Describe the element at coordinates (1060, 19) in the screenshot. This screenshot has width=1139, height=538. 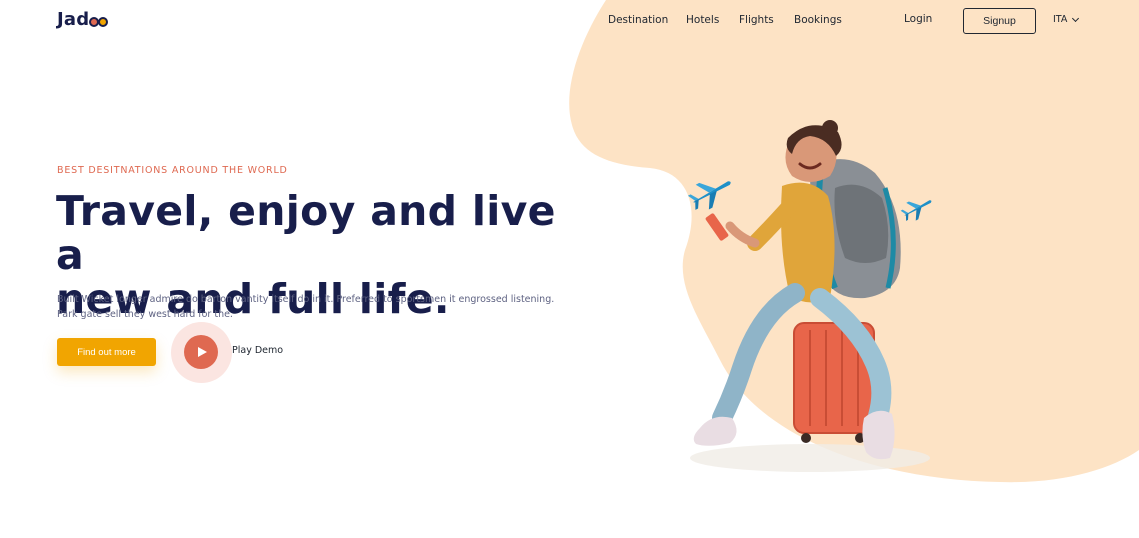
I see `language-selected: ITA` at that location.